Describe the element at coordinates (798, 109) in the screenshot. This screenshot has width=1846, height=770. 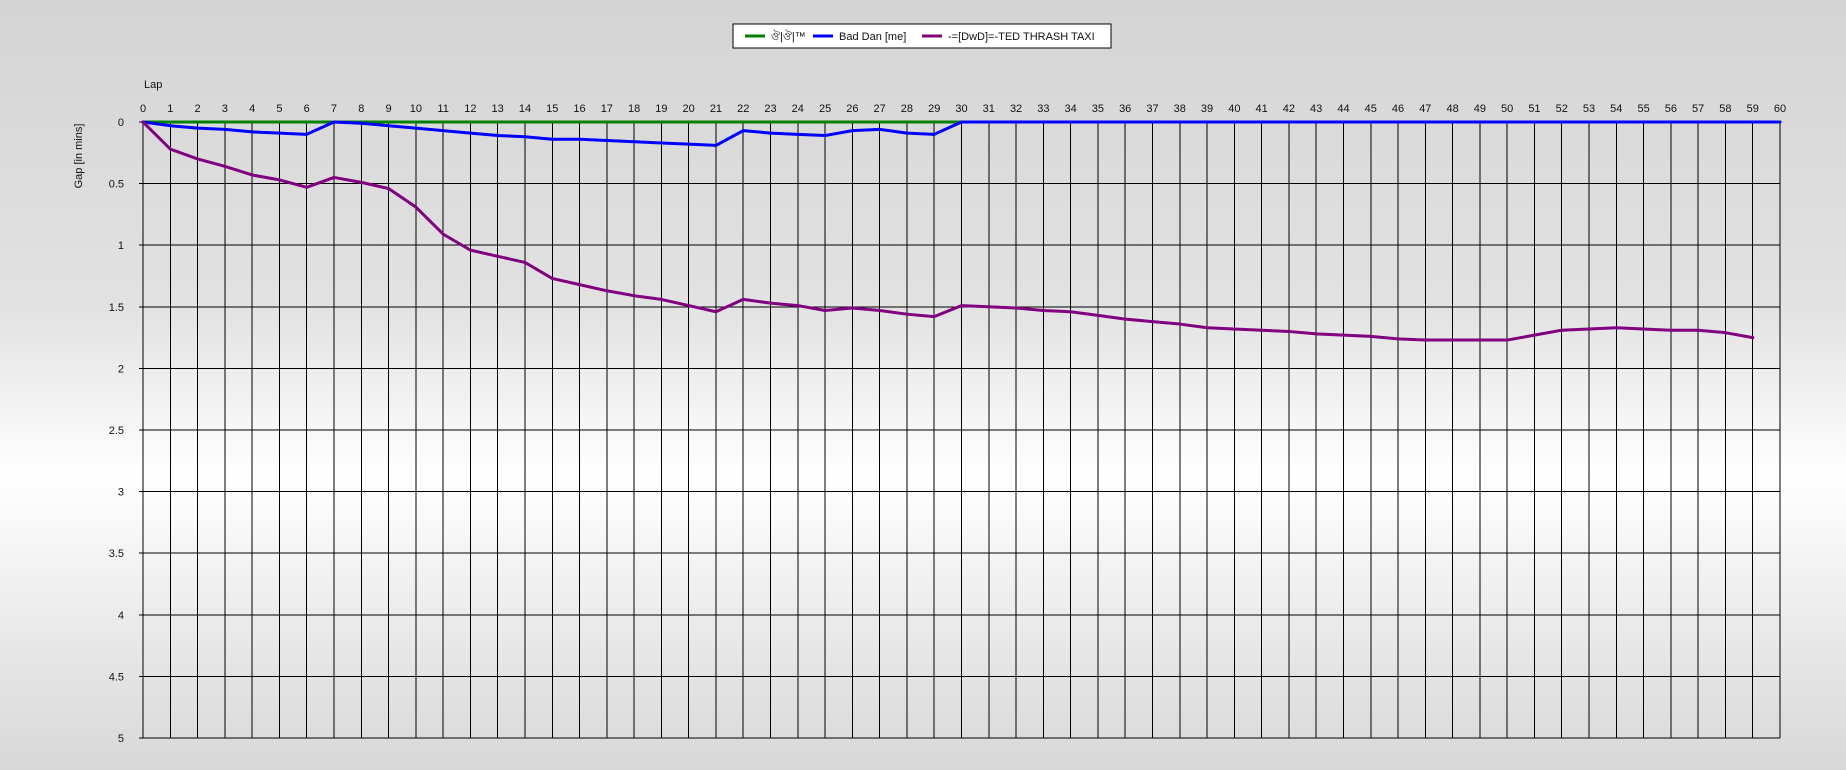
I see `x-tick-label: 24` at that location.